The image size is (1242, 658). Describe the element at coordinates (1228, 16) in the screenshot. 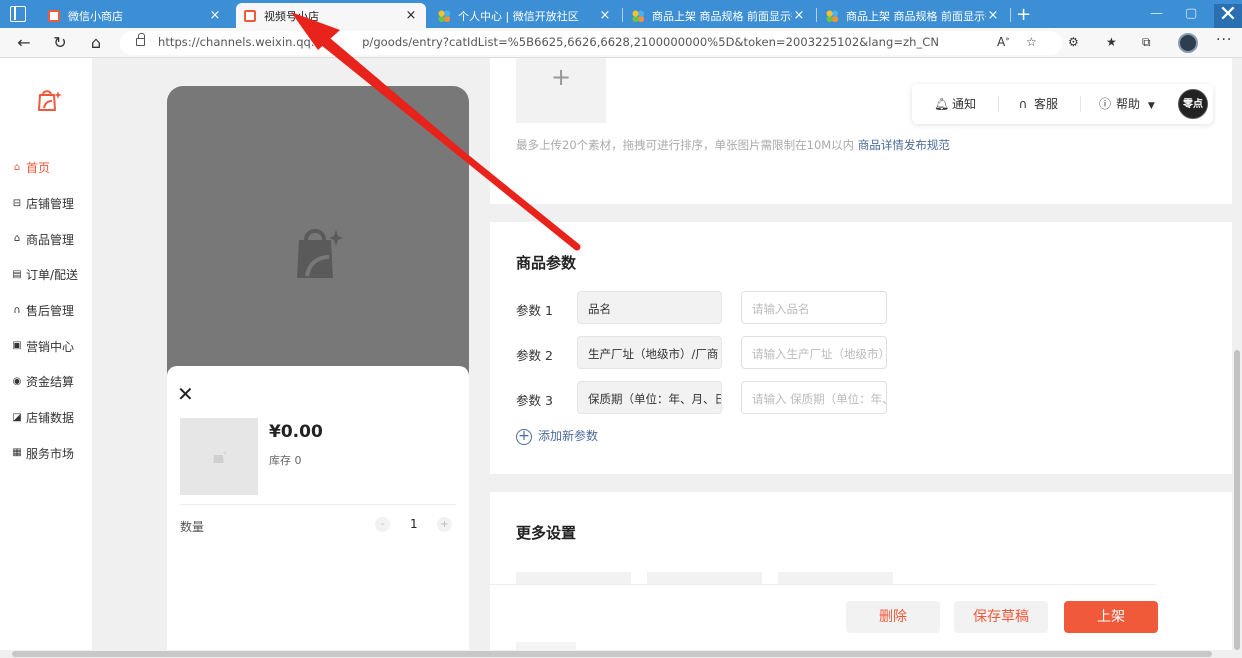

I see `window-close-button: ✕` at that location.